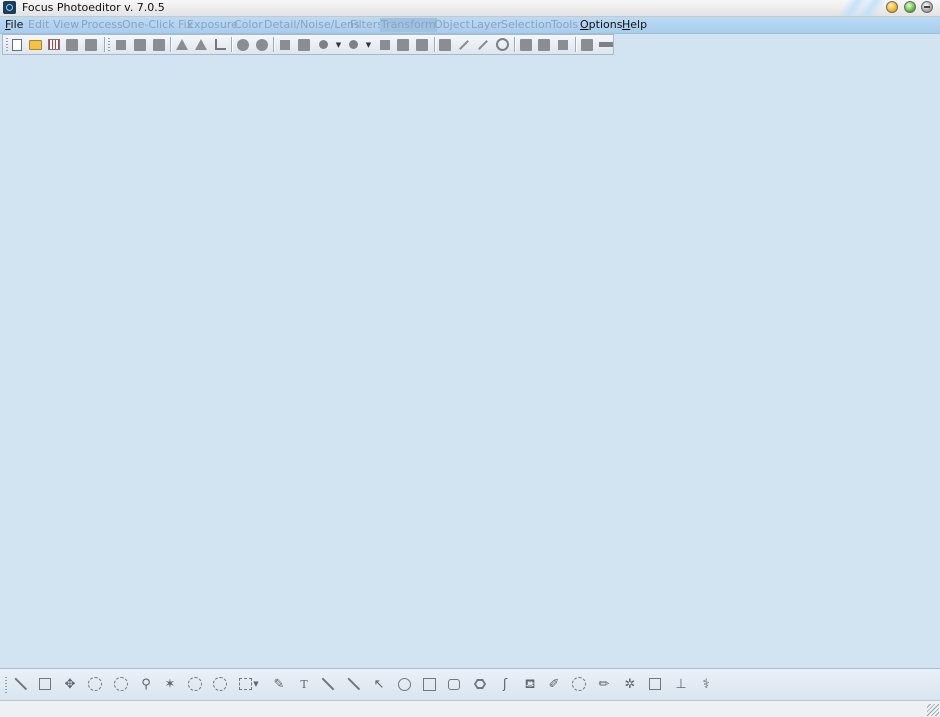  Describe the element at coordinates (368, 44) in the screenshot. I see `sharpen-dropdown-icon: ▼` at that location.